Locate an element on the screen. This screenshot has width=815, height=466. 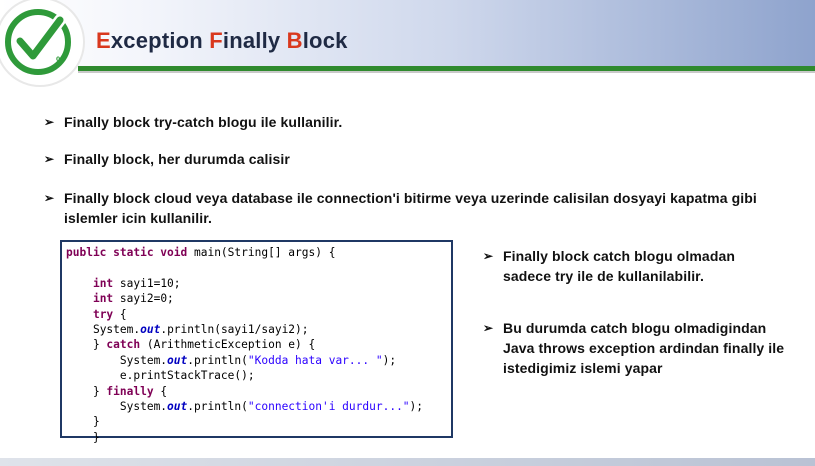
code-line: System.out.println(sayi1/sayi2); is located at coordinates (200, 329).